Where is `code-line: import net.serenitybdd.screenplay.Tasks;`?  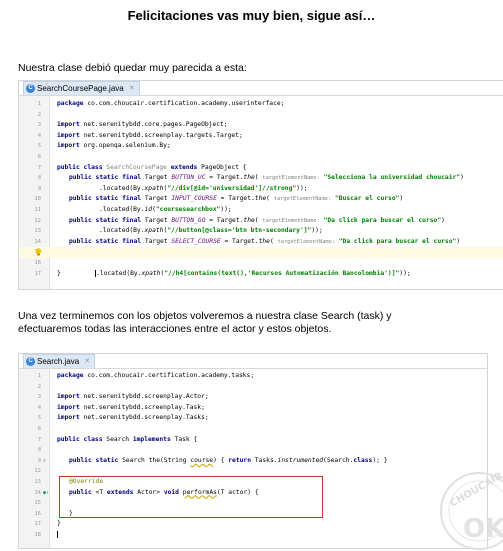 code-line: import net.serenitybdd.screenplay.Tasks; is located at coordinates (133, 418).